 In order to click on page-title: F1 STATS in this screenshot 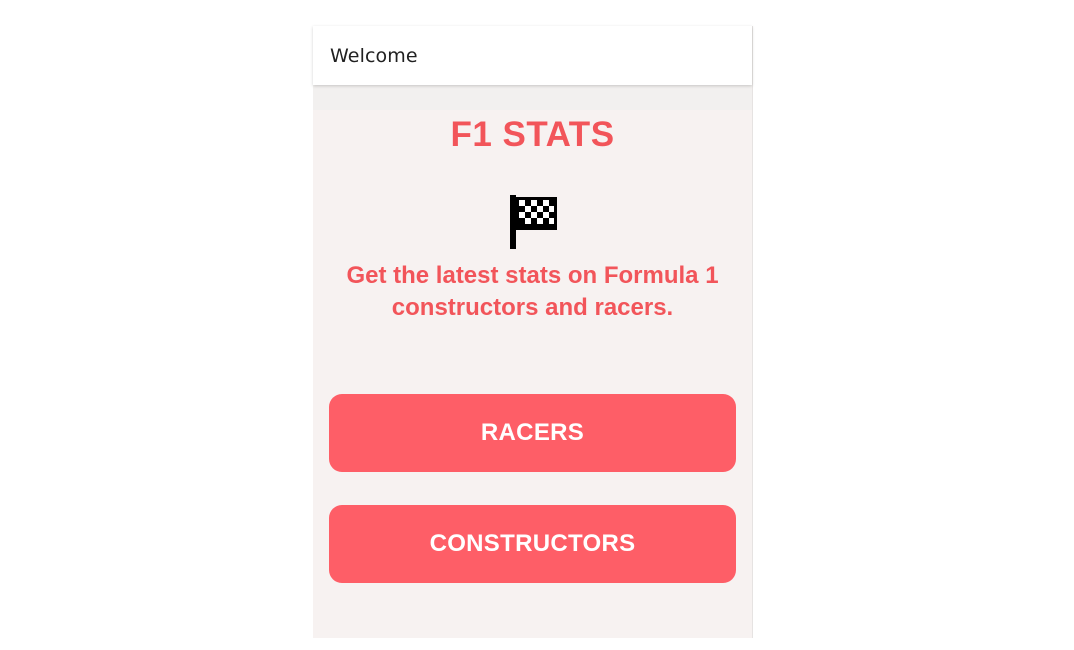, I will do `click(532, 134)`.